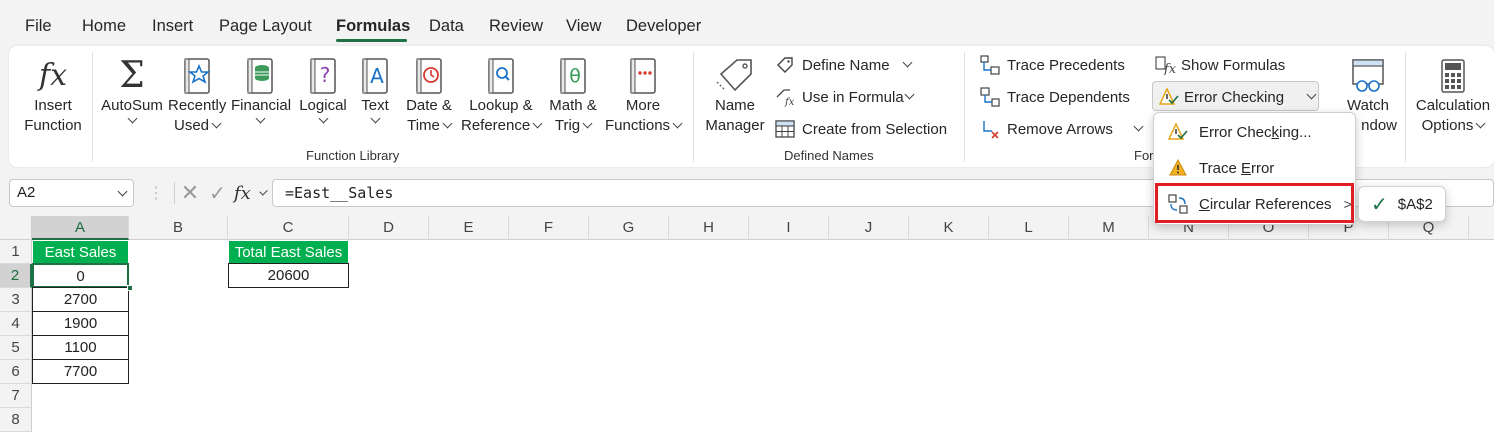  I want to click on cell-c1: Total East Sales, so click(288, 252).